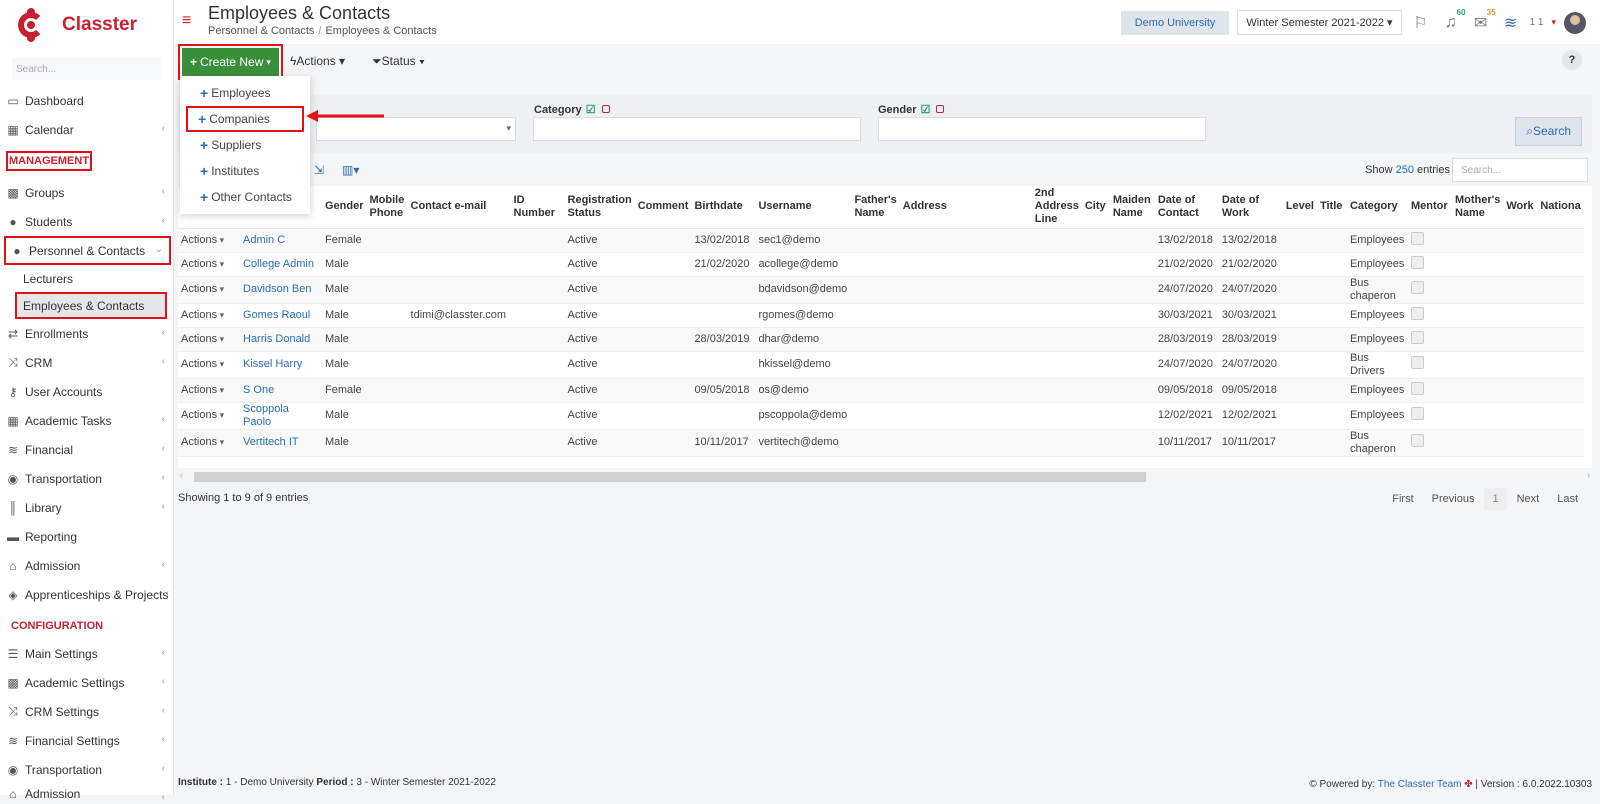  I want to click on breadcrumb-item: Employees & Contacts, so click(380, 31).